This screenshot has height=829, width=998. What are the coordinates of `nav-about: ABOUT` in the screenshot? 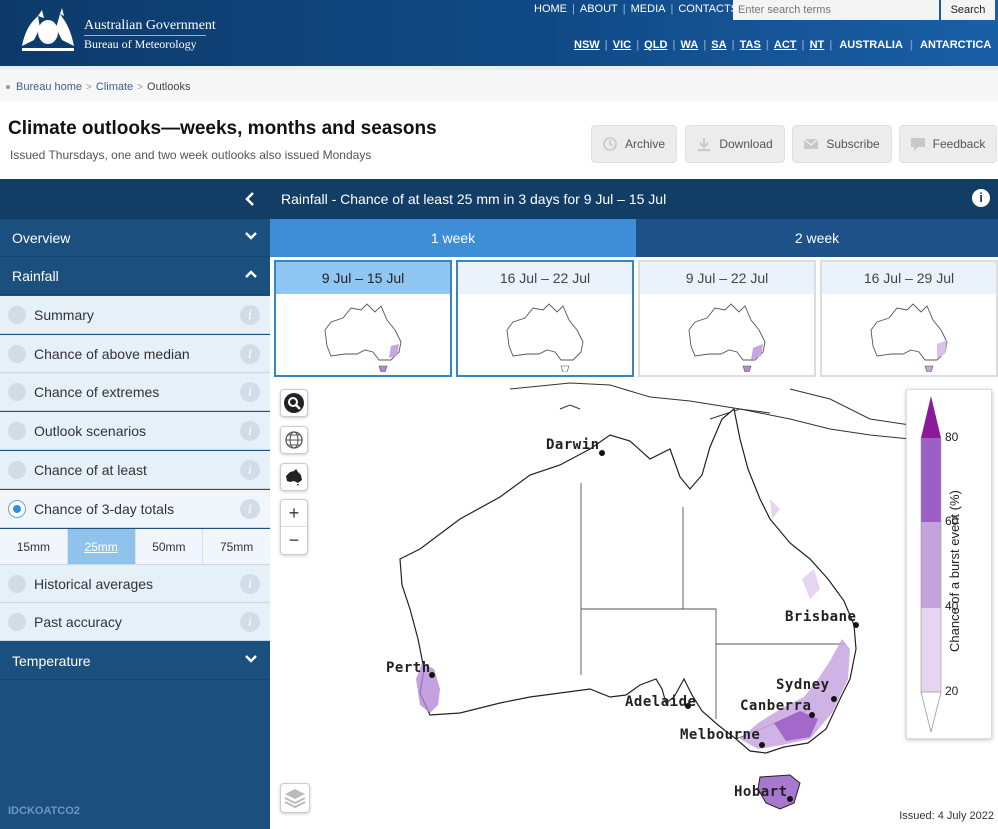 It's located at (599, 9).